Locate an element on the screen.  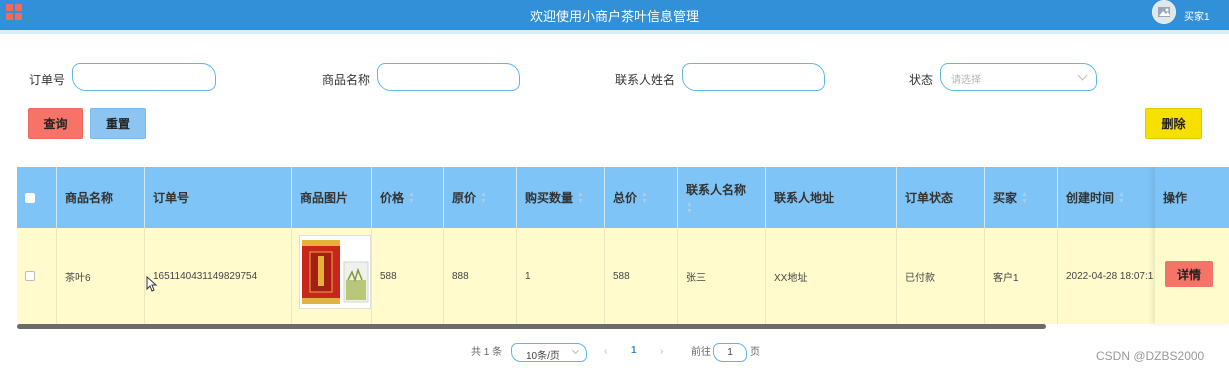
top-bar: 欢迎使用小商户茶叶信息管理 买家1 is located at coordinates (614, 15).